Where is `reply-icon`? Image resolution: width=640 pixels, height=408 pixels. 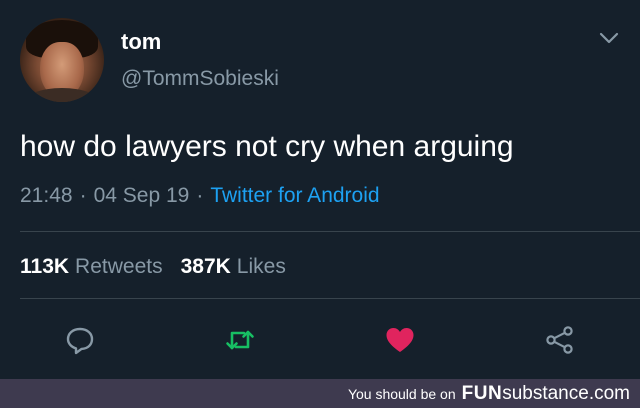 reply-icon is located at coordinates (80, 341).